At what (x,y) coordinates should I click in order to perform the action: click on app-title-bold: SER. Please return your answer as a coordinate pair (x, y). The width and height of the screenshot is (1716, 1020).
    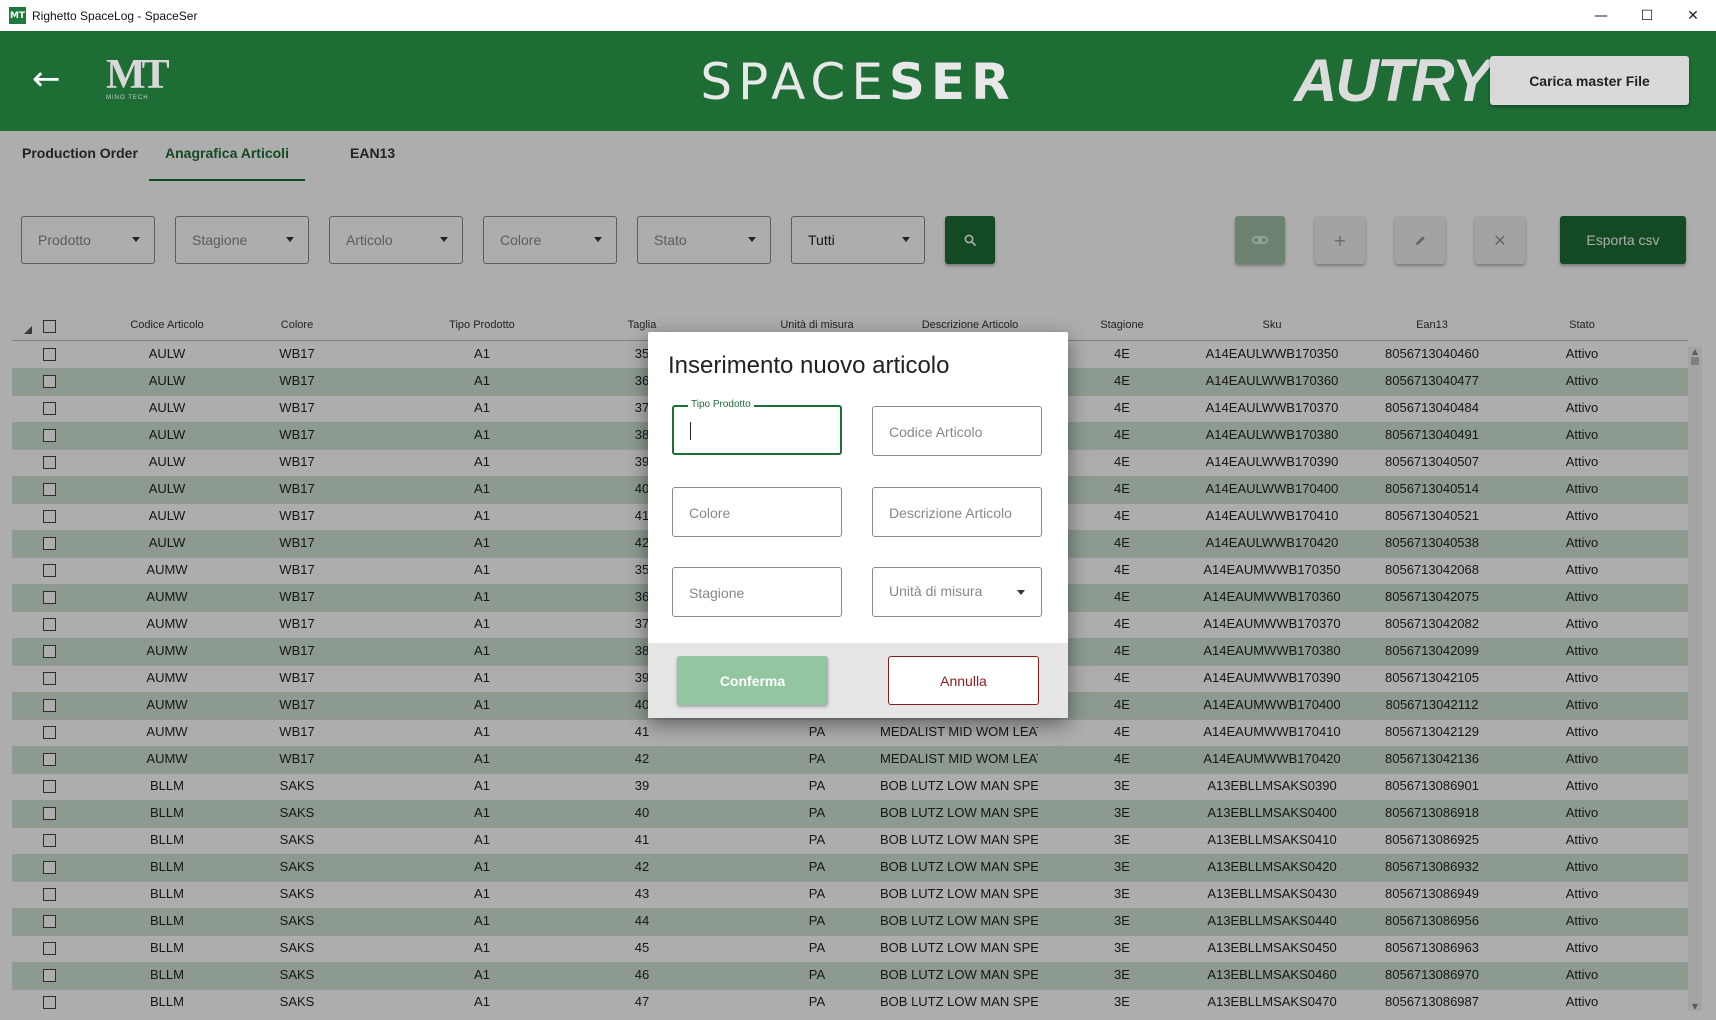
    Looking at the image, I should click on (952, 82).